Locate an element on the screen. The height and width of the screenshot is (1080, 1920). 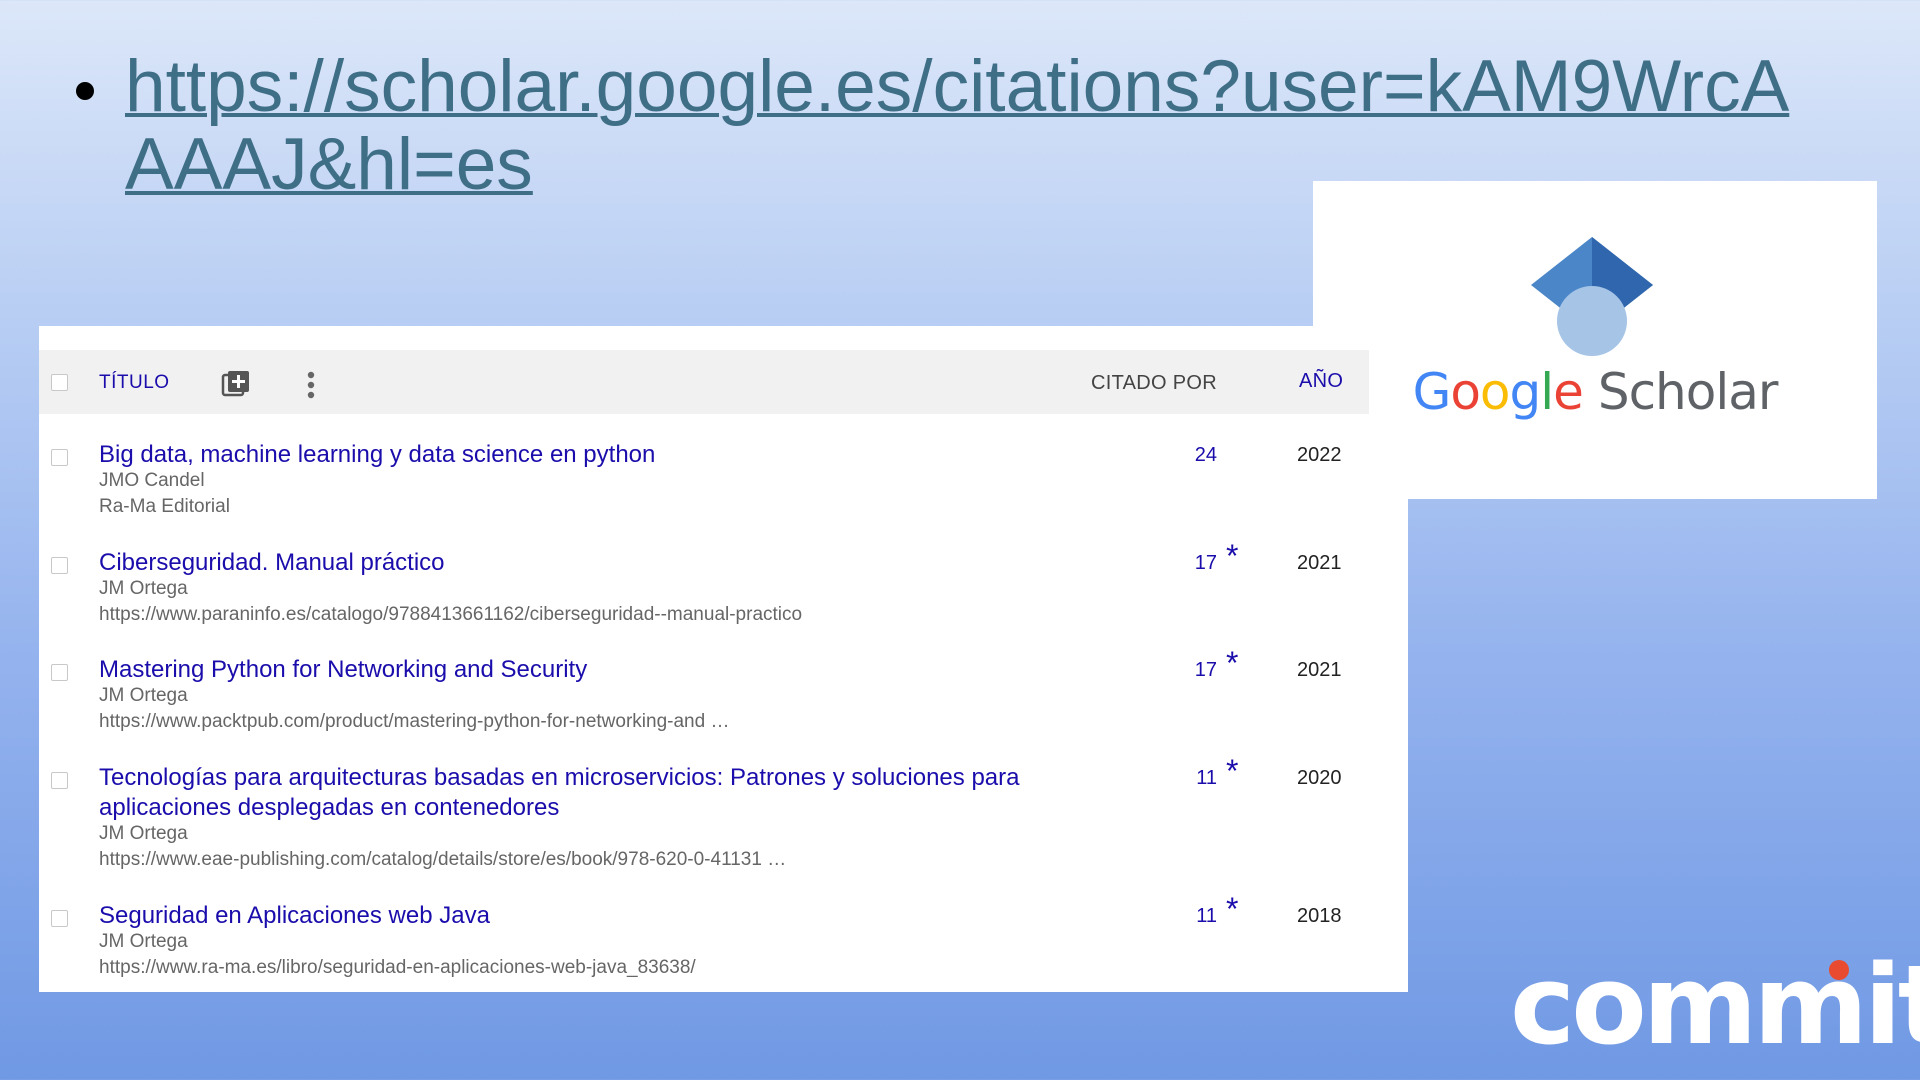
more-vert-icon is located at coordinates (311, 385).